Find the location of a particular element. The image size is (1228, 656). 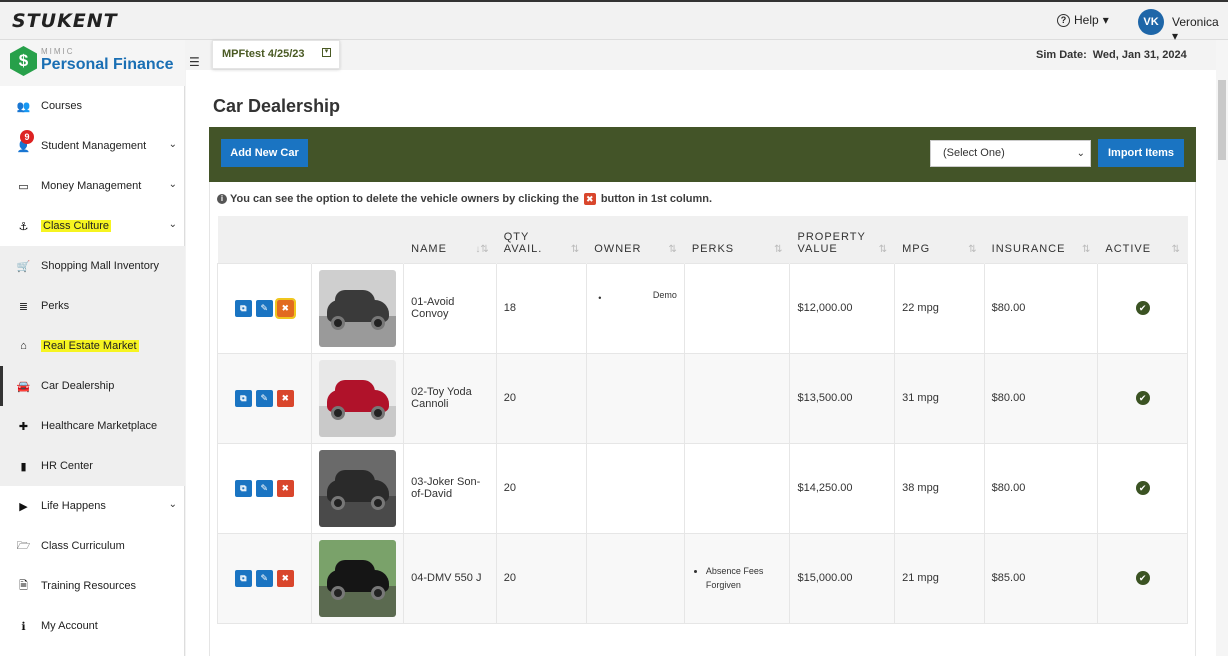

row-actions: ⧉ ✎ ✖ is located at coordinates (264, 488).